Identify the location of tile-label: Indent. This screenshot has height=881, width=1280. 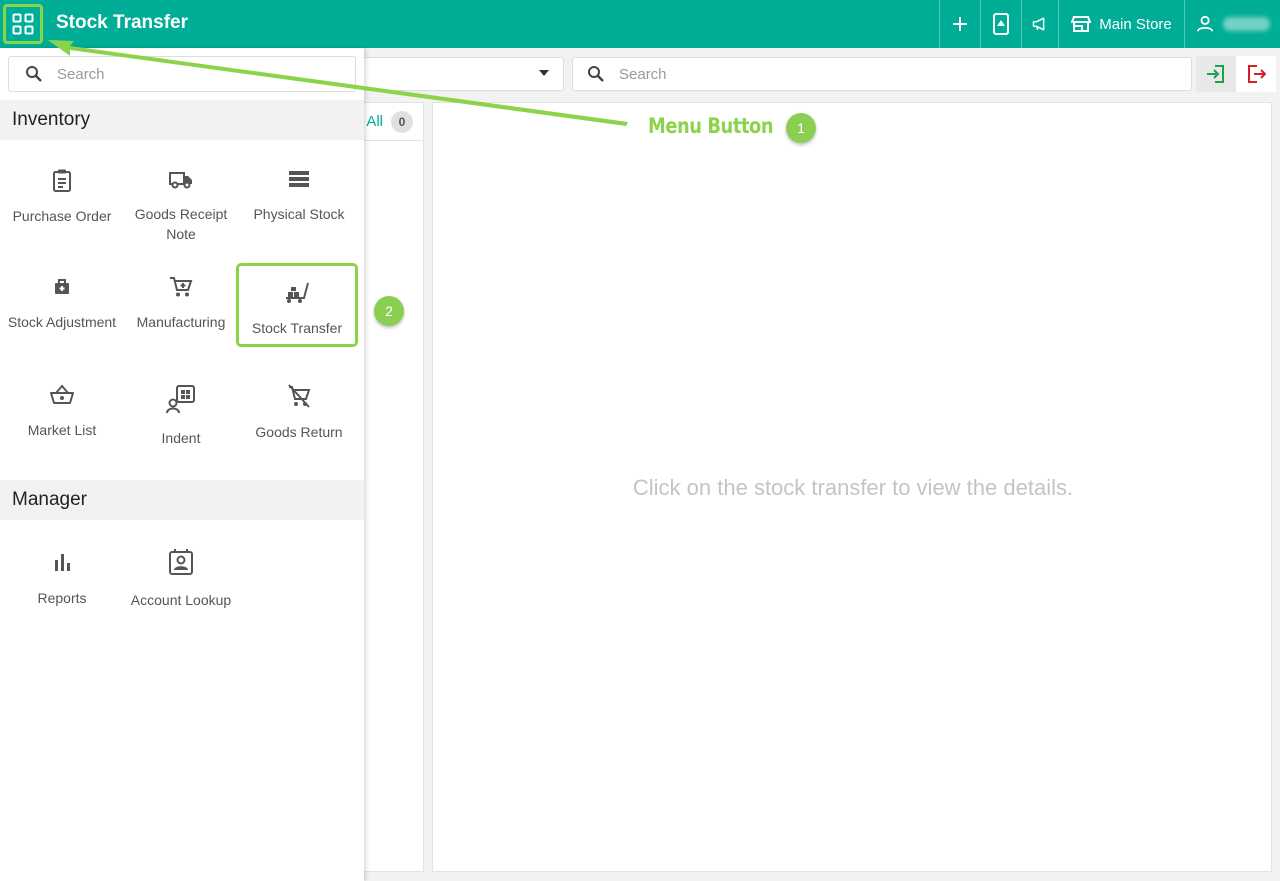
(181, 438).